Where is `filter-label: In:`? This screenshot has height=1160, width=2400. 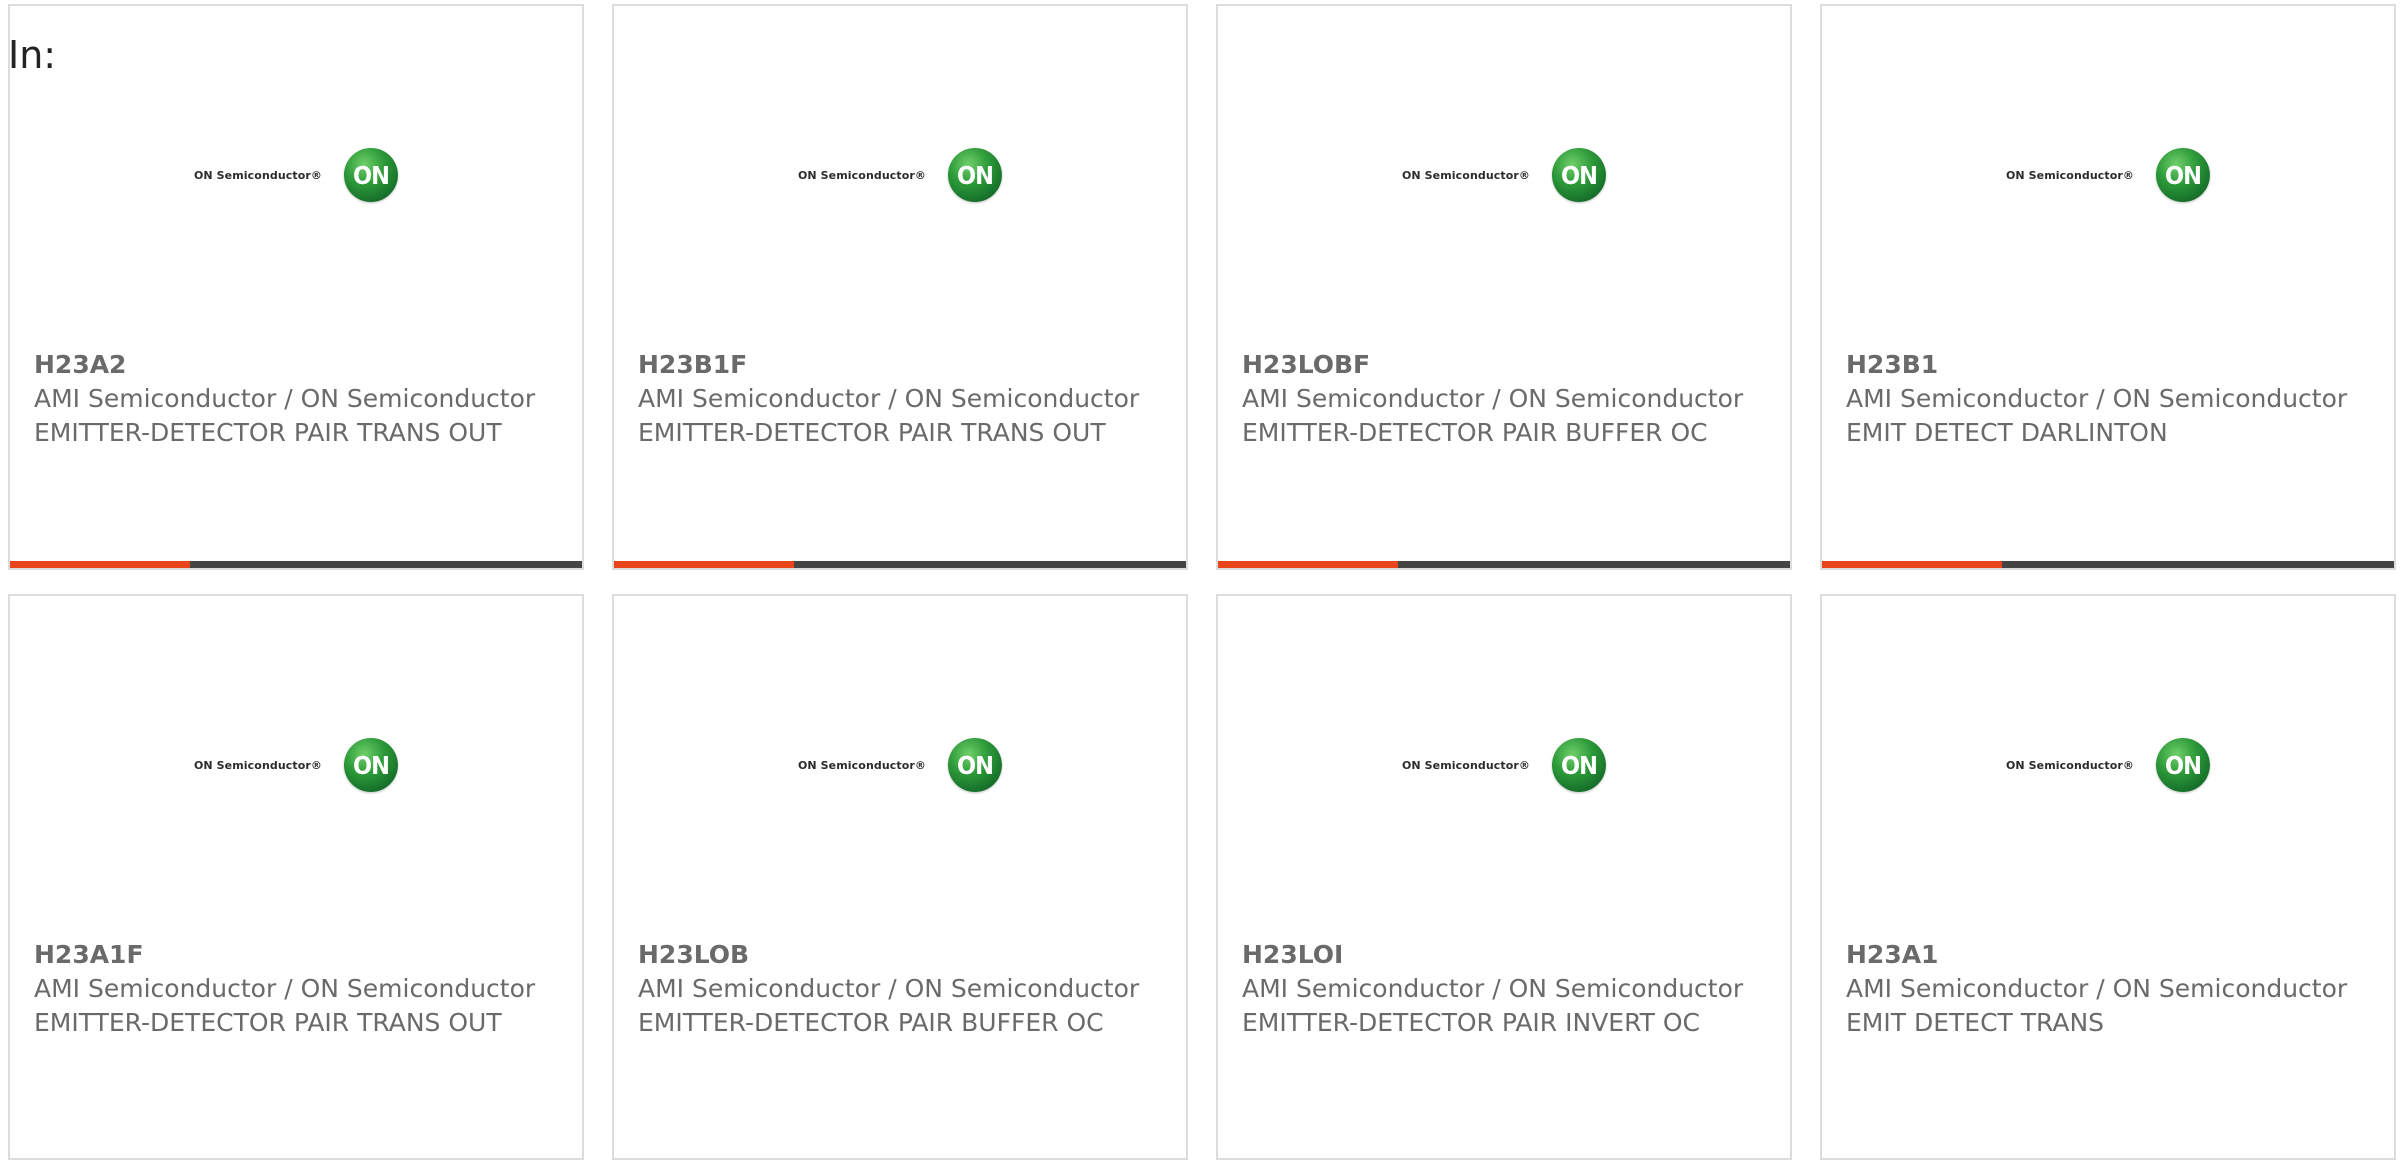
filter-label: In: is located at coordinates (32, 55).